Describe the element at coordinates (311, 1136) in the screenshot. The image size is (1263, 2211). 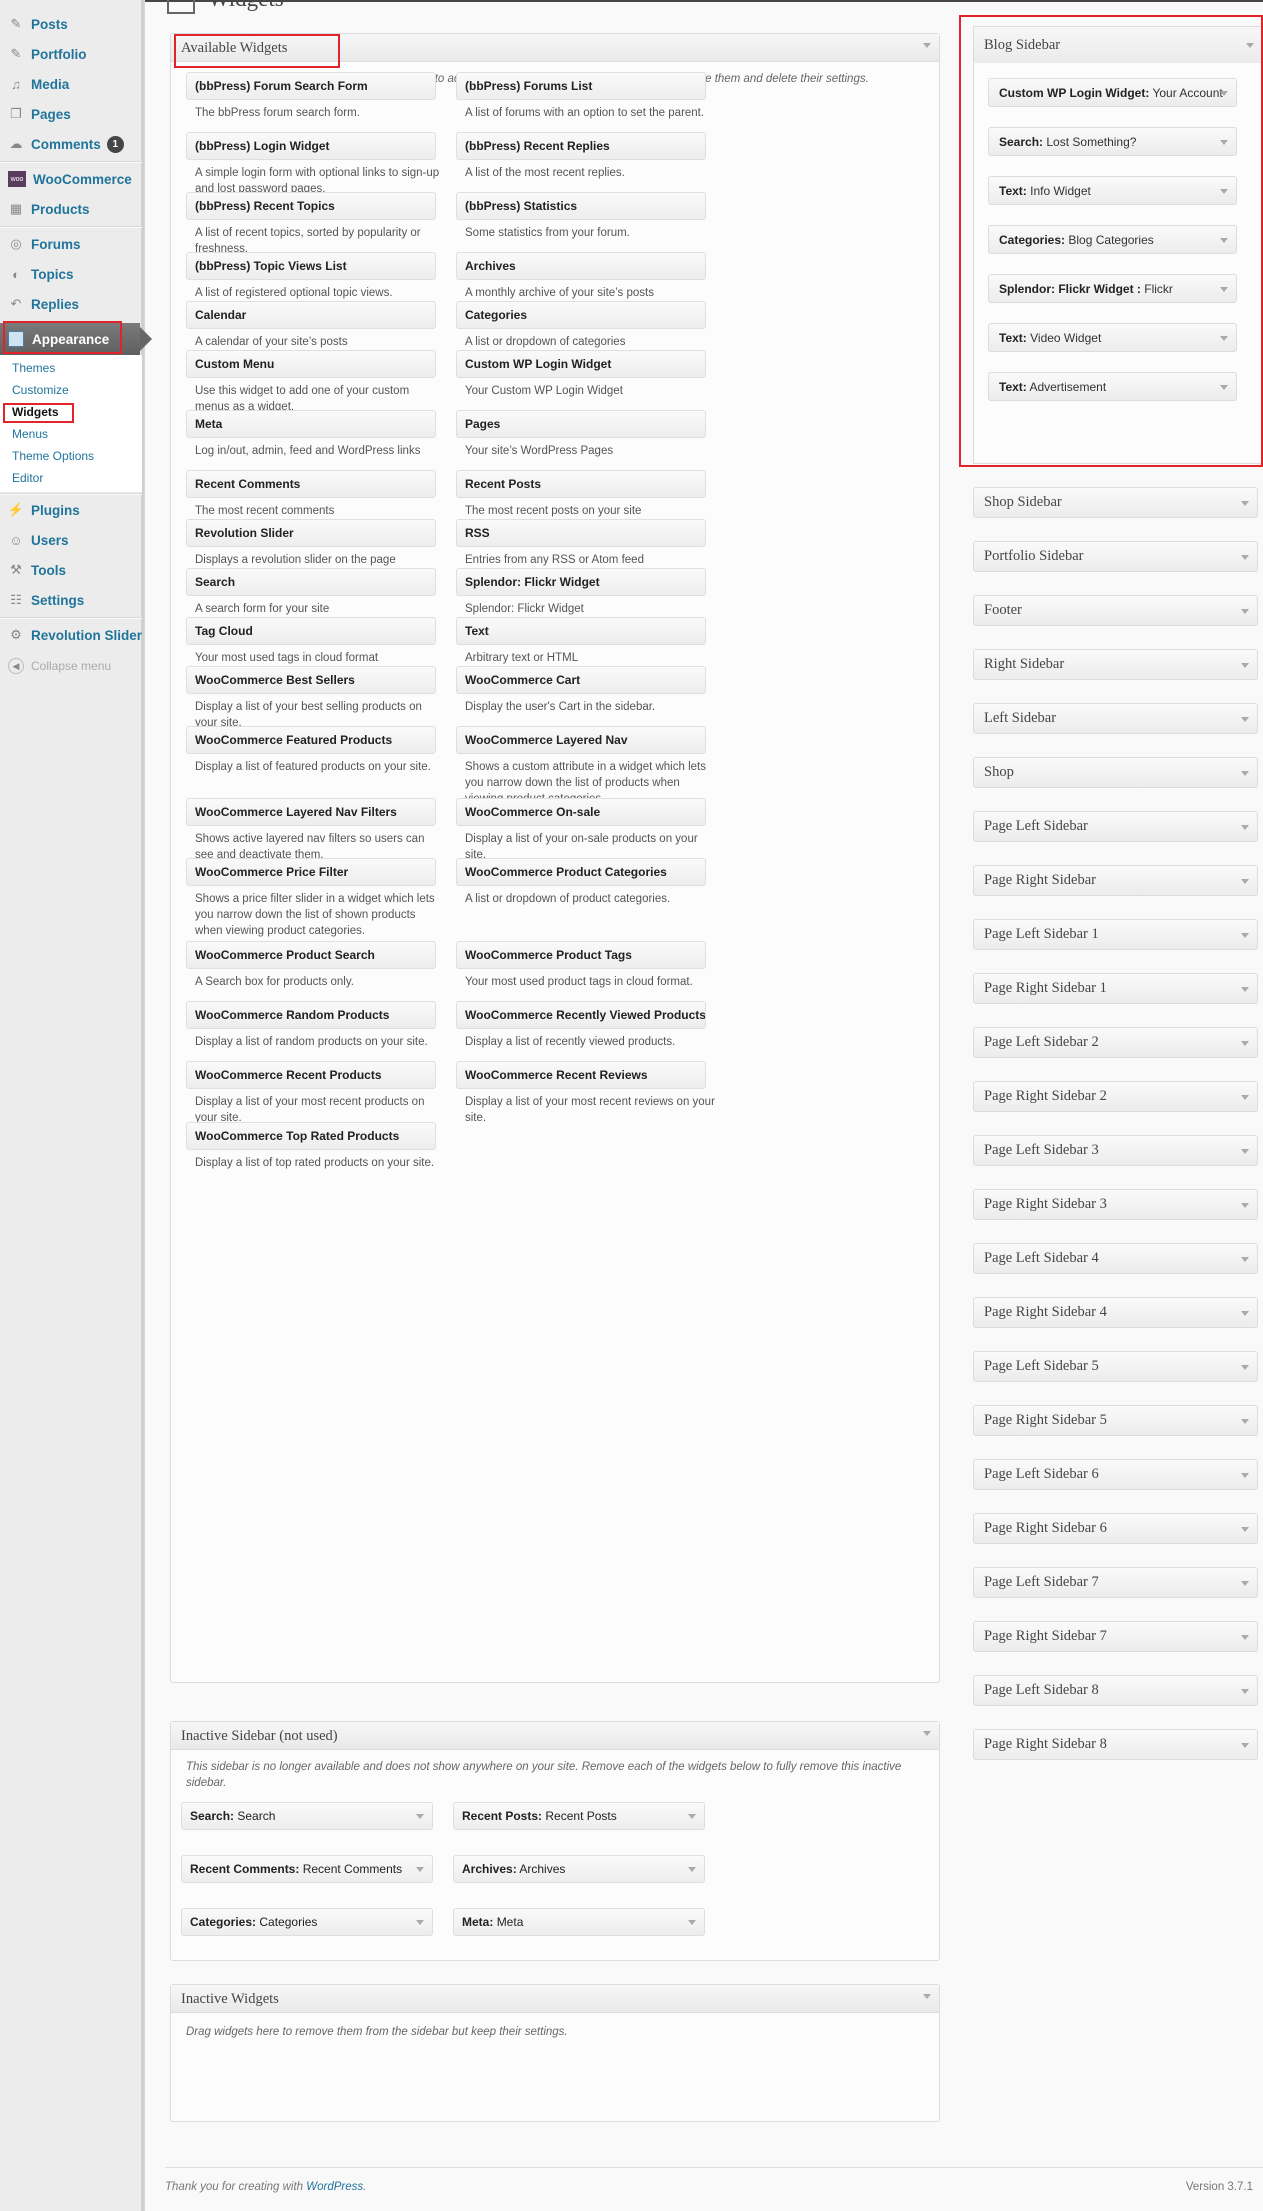
I see `widget-title: WooCommerce Top Rated Products` at that location.